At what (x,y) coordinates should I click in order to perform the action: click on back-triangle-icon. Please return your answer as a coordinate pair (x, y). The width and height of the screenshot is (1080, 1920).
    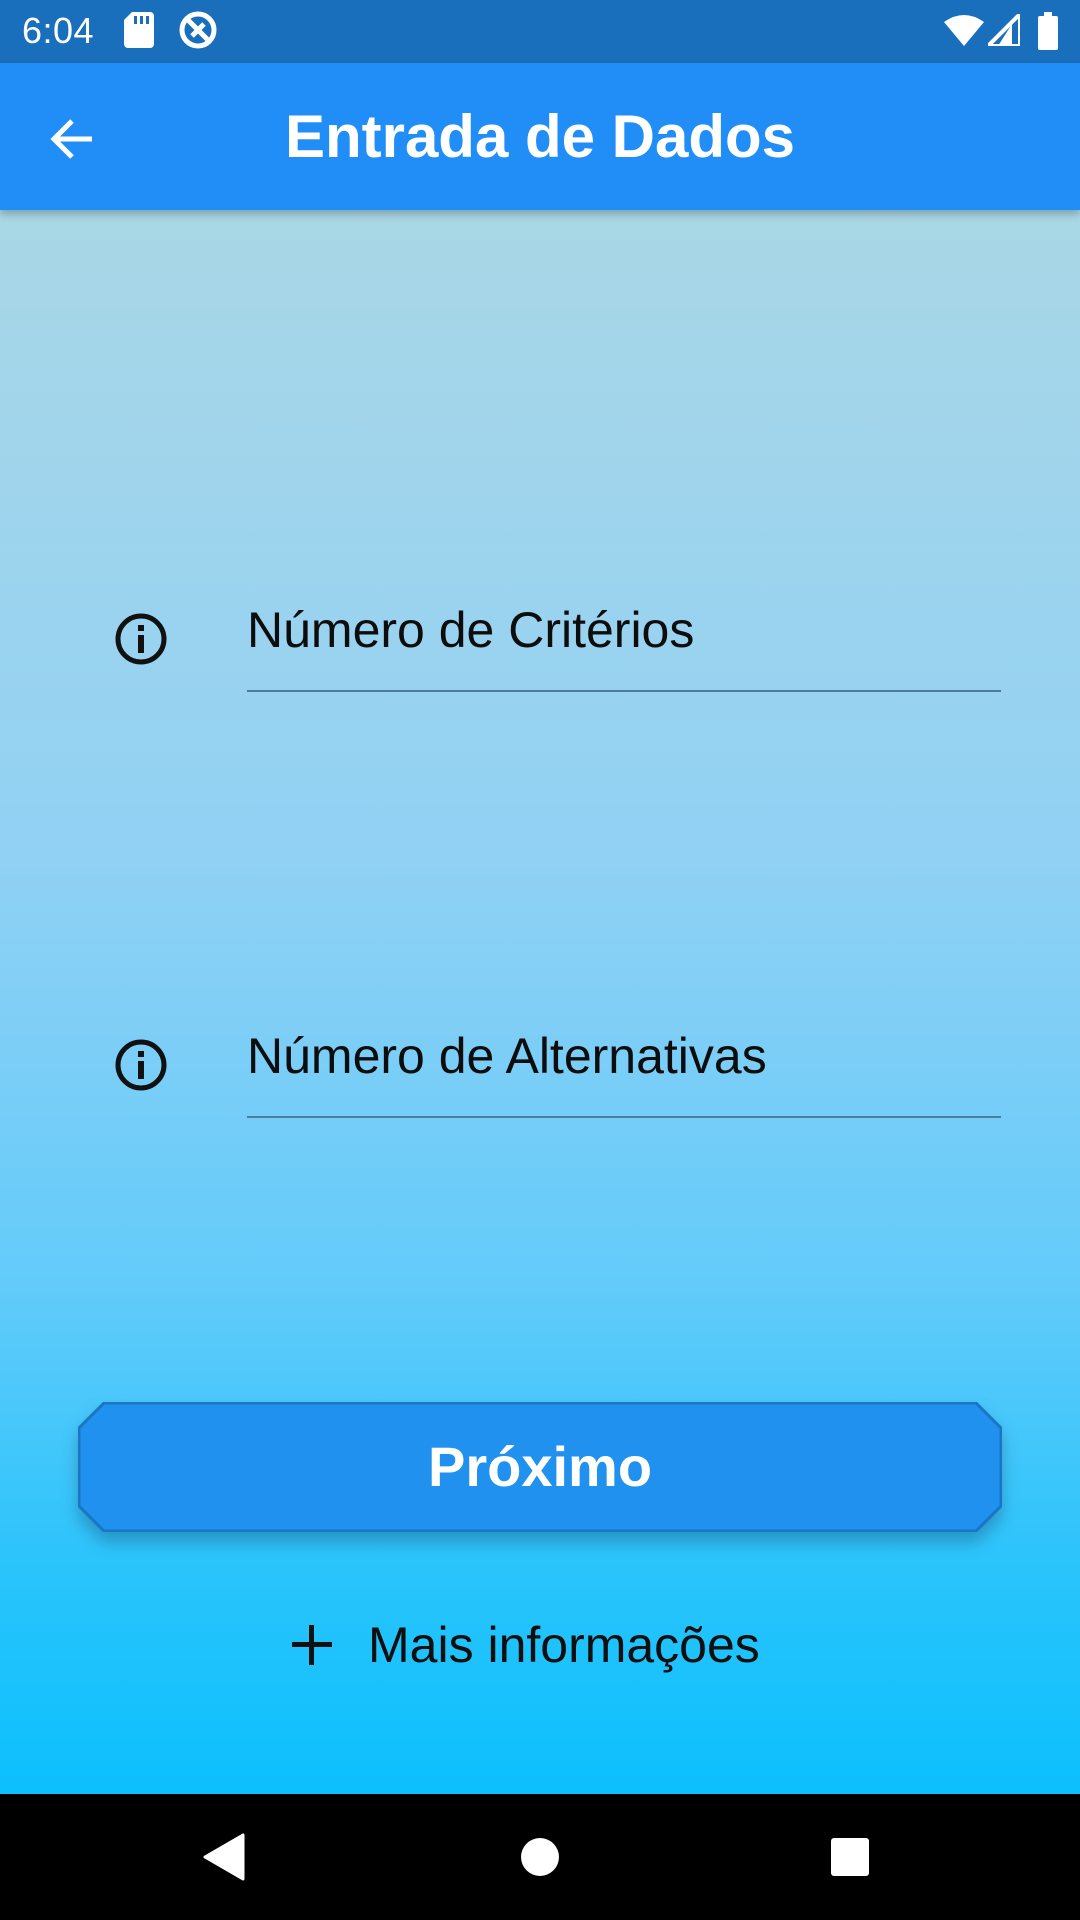
    Looking at the image, I should click on (224, 1857).